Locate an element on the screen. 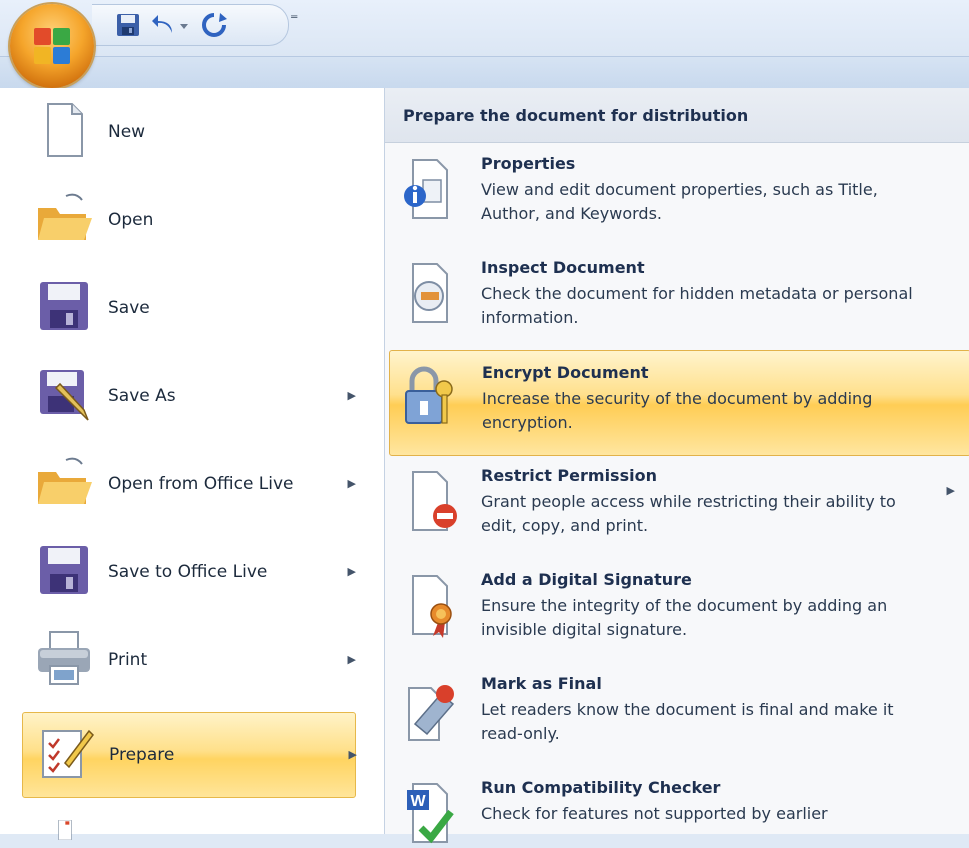 The width and height of the screenshot is (969, 848). new-document-icon is located at coordinates (65, 130).